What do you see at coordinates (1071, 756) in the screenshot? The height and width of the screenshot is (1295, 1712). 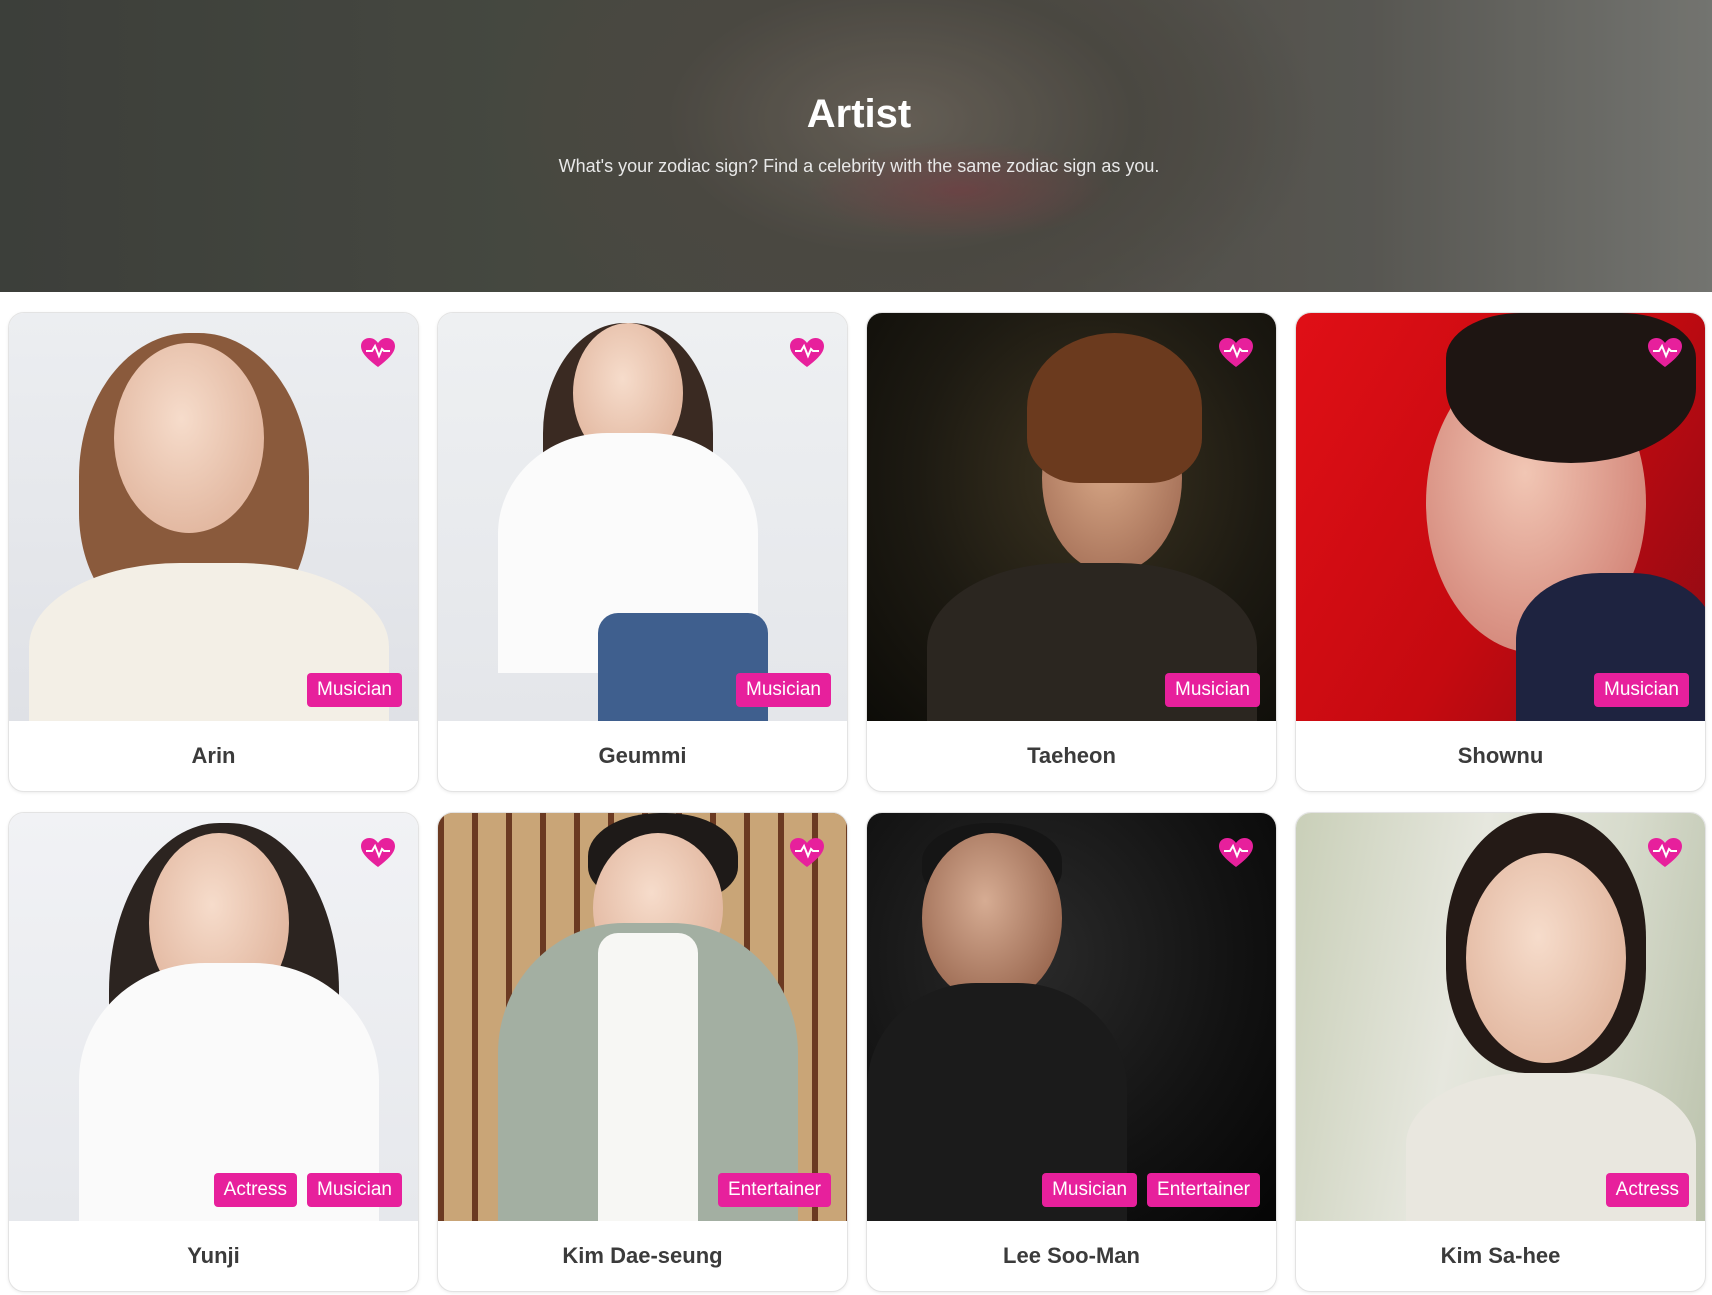 I see `artist-name: Taeheon` at bounding box center [1071, 756].